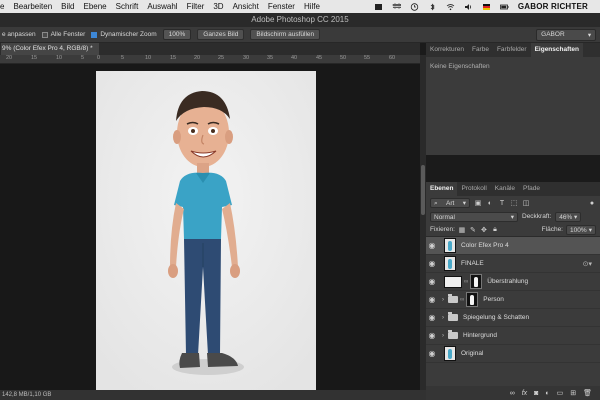  I want to click on type-filter-icon: T, so click(502, 203).